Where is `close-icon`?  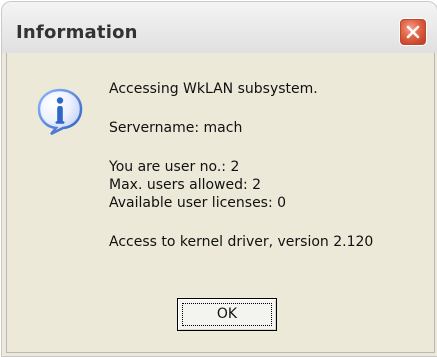
close-icon is located at coordinates (413, 32).